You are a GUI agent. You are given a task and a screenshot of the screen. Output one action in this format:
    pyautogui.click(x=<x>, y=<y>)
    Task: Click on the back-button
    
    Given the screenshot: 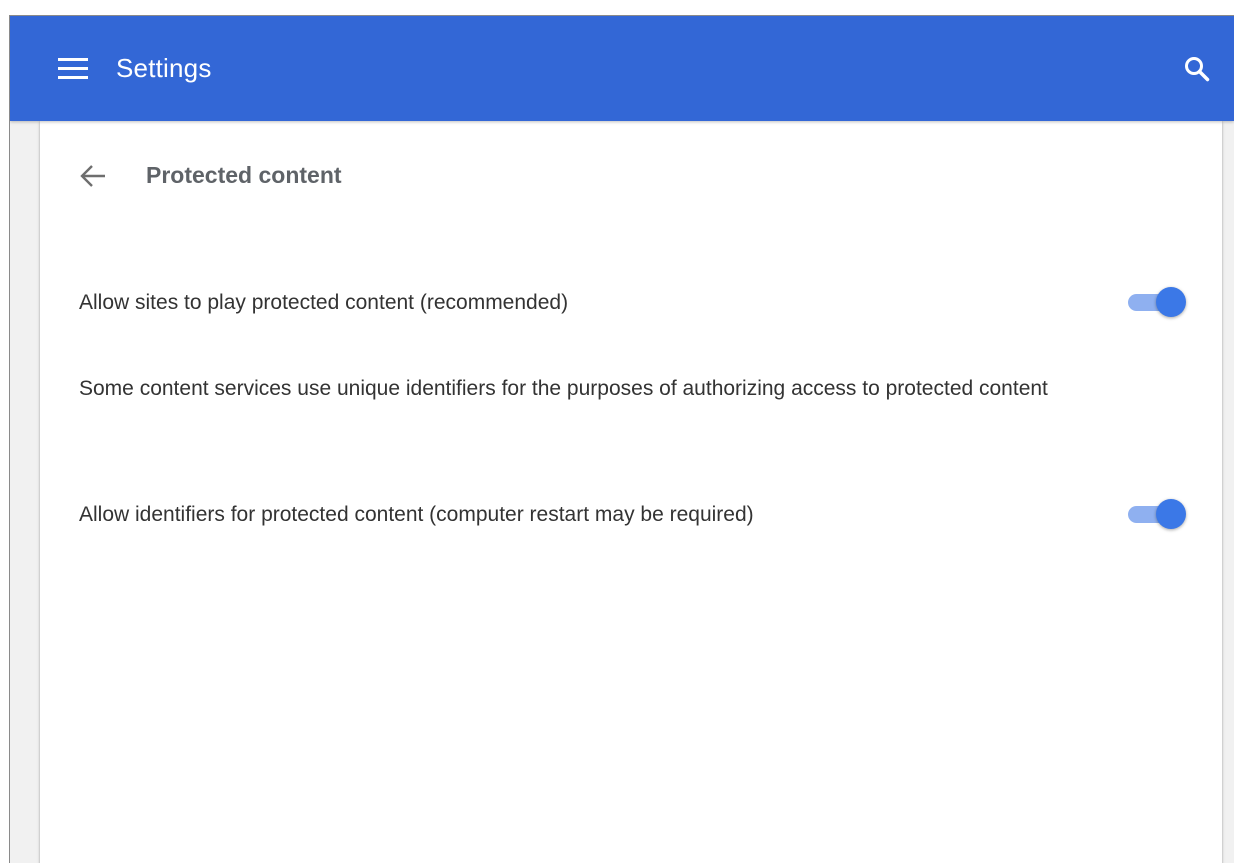 What is the action you would take?
    pyautogui.click(x=93, y=176)
    